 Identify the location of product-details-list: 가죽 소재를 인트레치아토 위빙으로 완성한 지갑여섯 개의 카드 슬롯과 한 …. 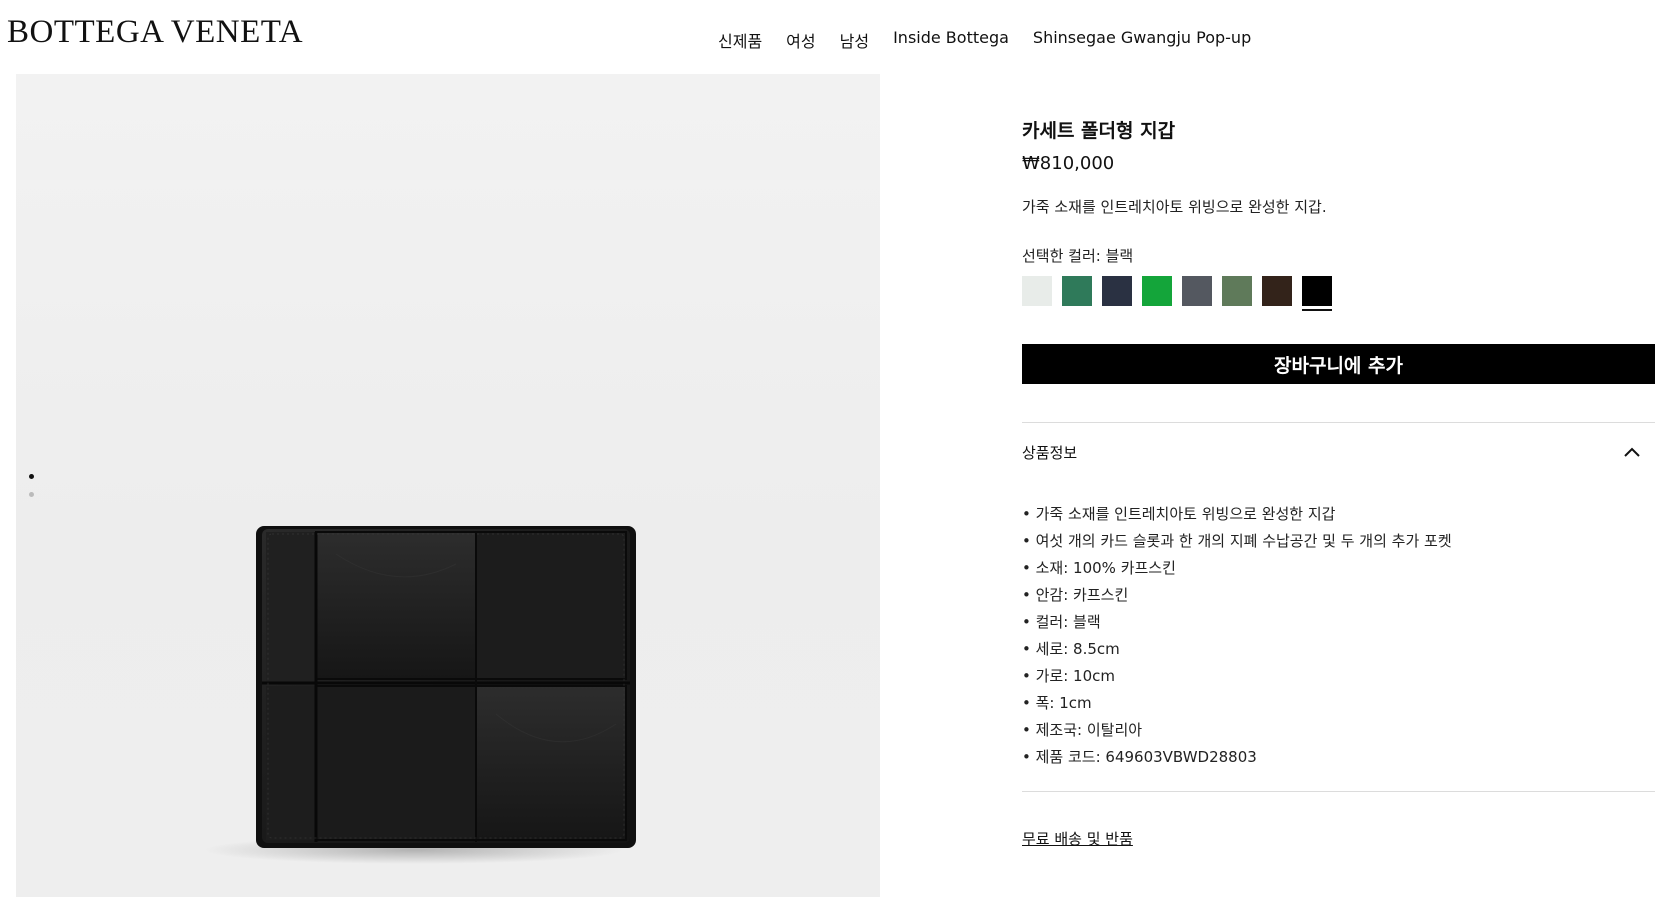
(1338, 636).